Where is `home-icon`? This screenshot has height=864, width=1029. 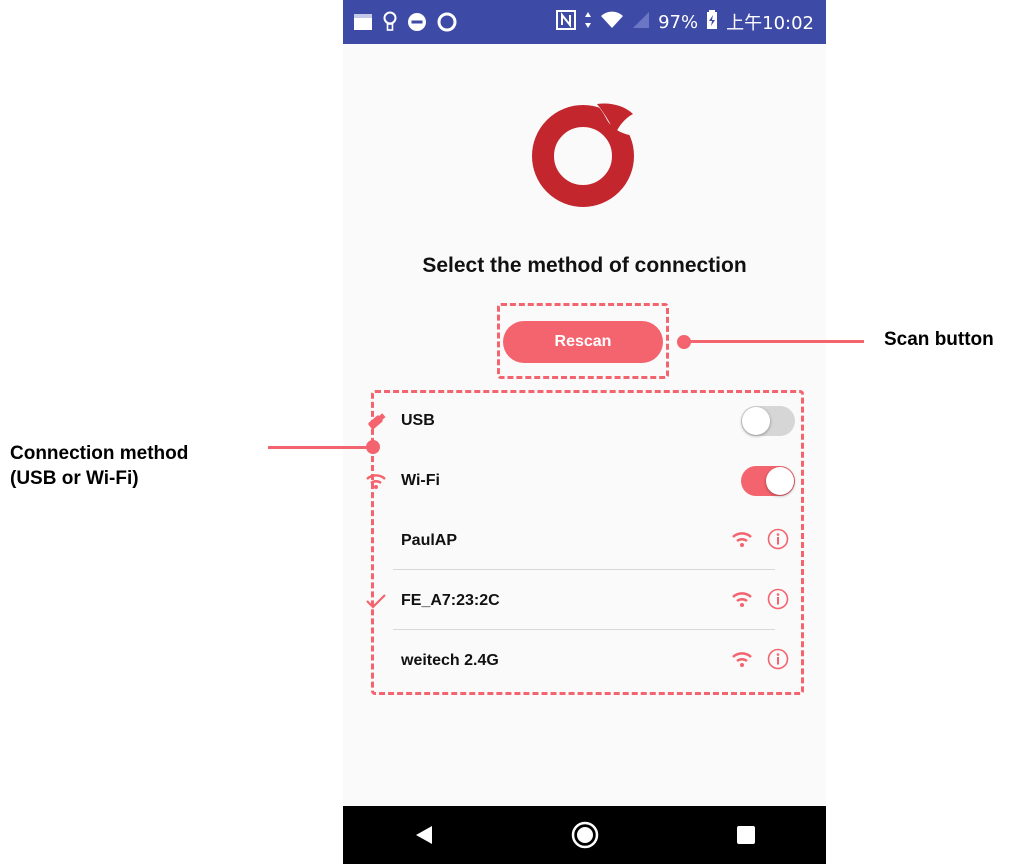 home-icon is located at coordinates (585, 835).